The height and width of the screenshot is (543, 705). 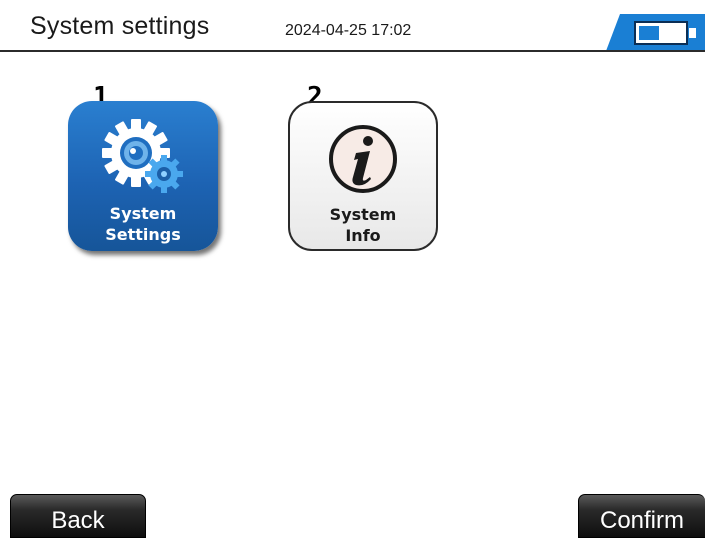 I want to click on system-info-tile: System Info, so click(x=363, y=176).